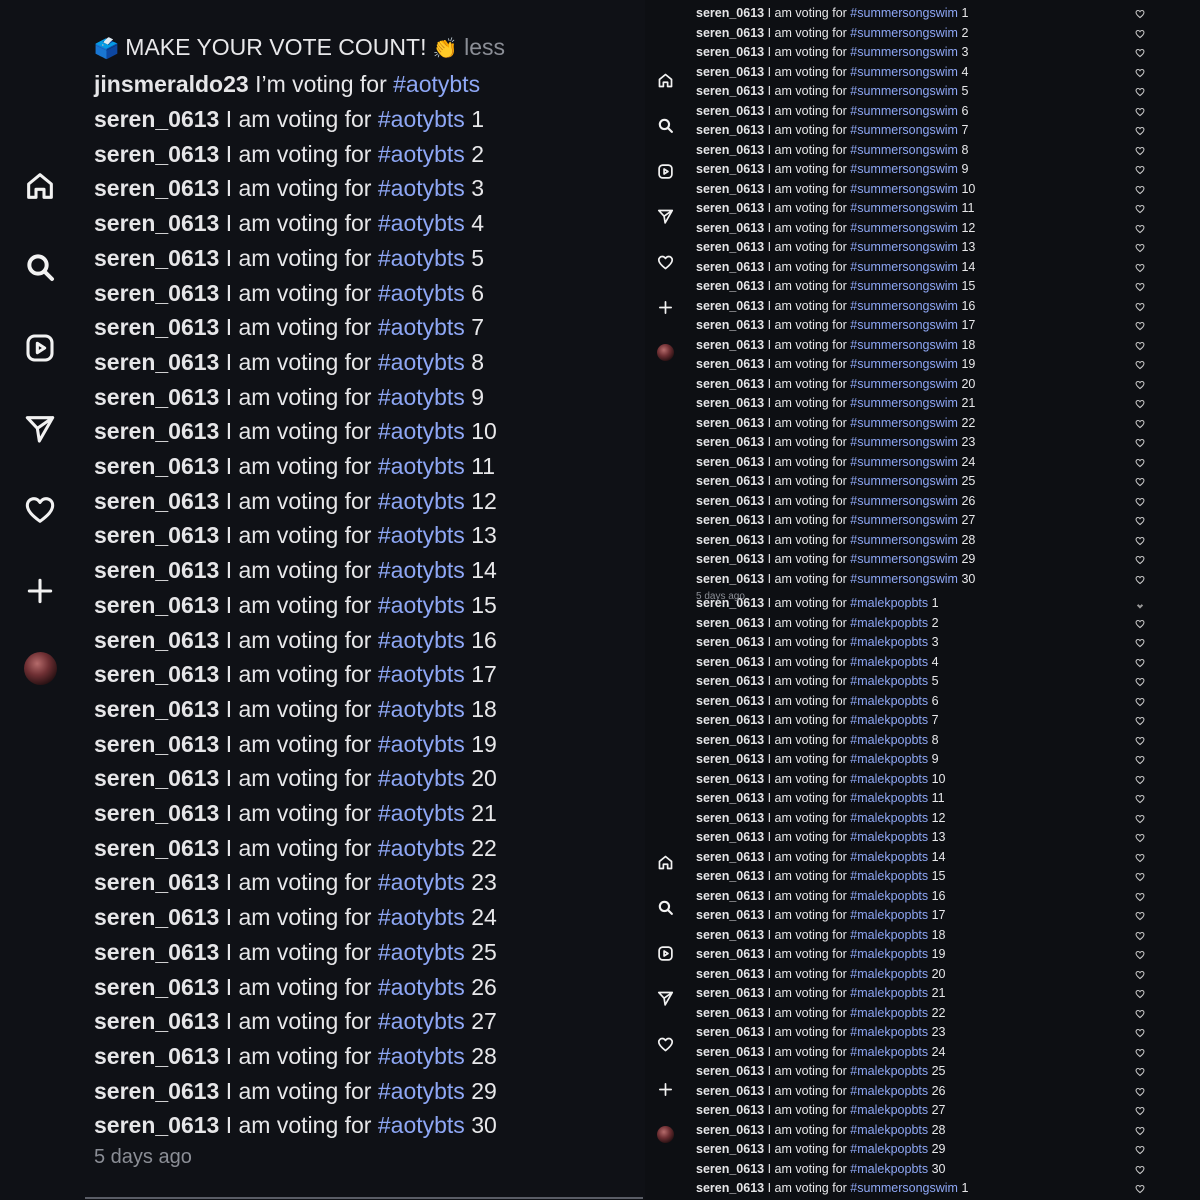 Image resolution: width=1200 pixels, height=1200 pixels. Describe the element at coordinates (171, 84) in the screenshot. I see `comment-username: jinsmeraldo23` at that location.